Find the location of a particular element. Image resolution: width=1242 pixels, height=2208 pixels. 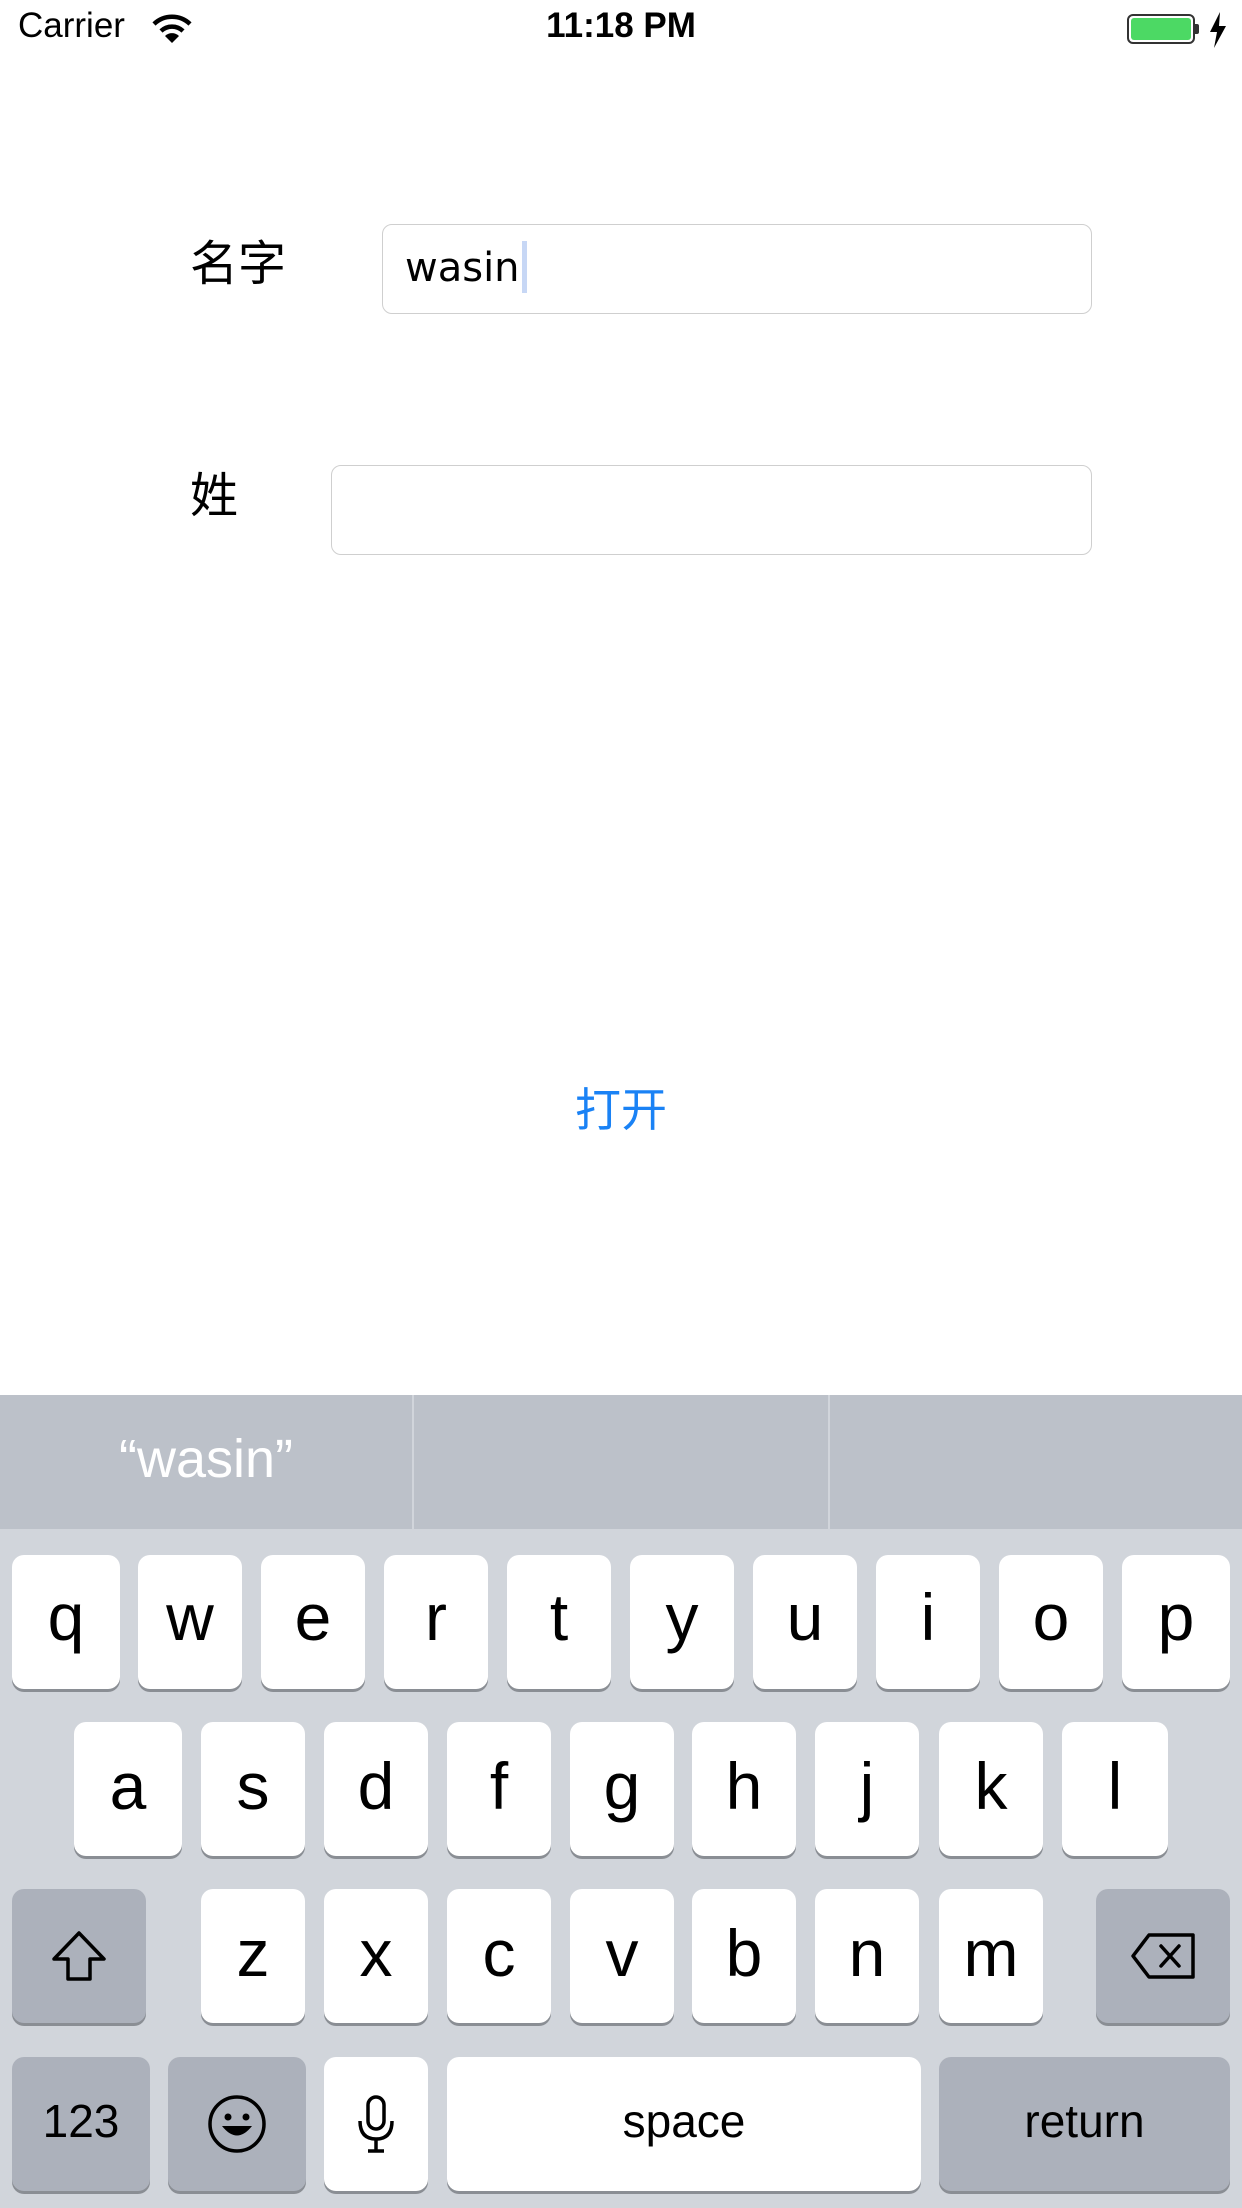

key-q: q is located at coordinates (66, 1622).